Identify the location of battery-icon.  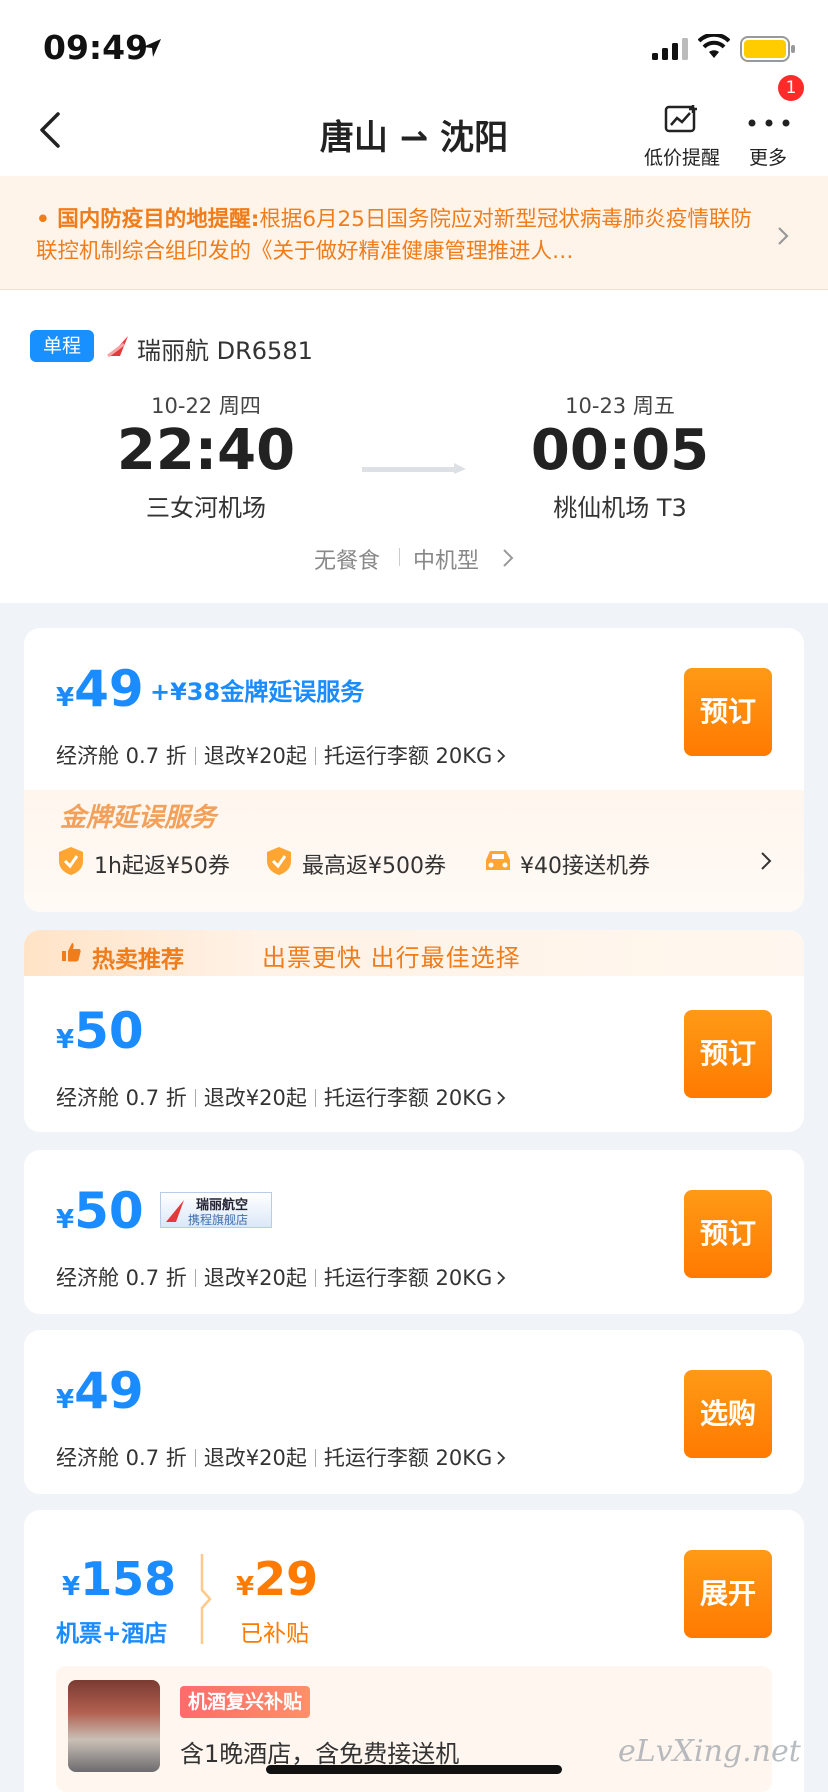
(767, 49).